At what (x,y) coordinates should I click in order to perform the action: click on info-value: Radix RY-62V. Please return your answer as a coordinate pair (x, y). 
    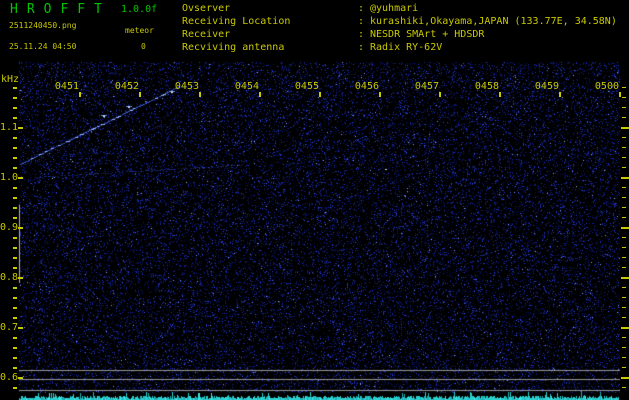
    Looking at the image, I should click on (406, 47).